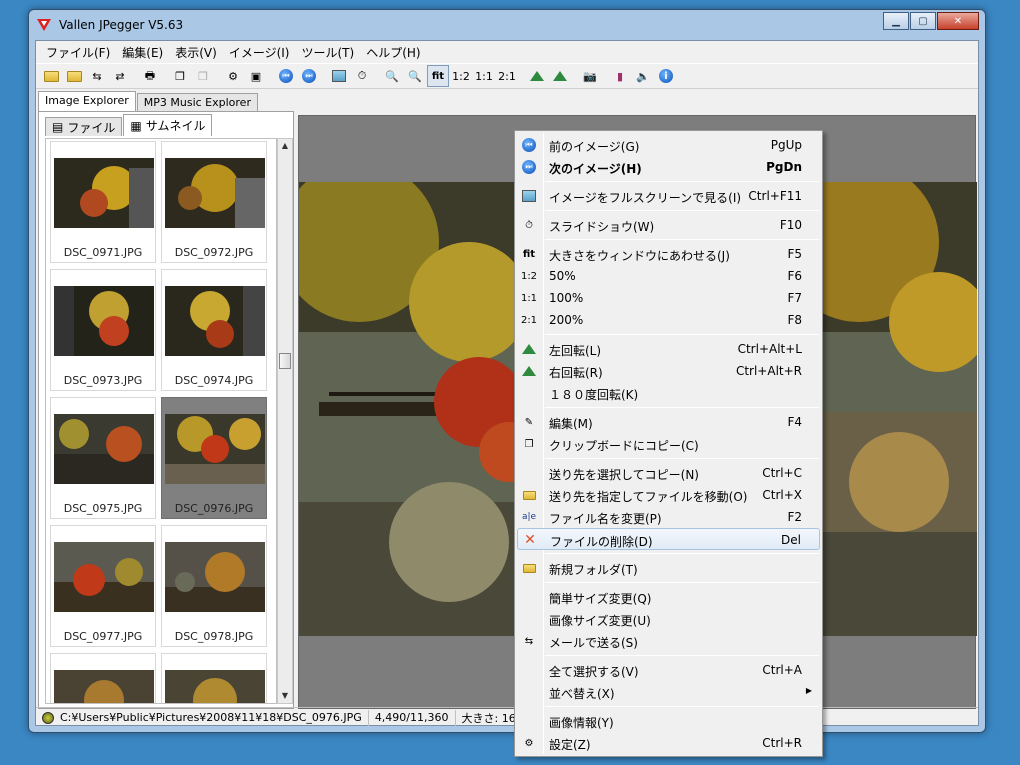  Describe the element at coordinates (51, 76) in the screenshot. I see `open-button` at that location.